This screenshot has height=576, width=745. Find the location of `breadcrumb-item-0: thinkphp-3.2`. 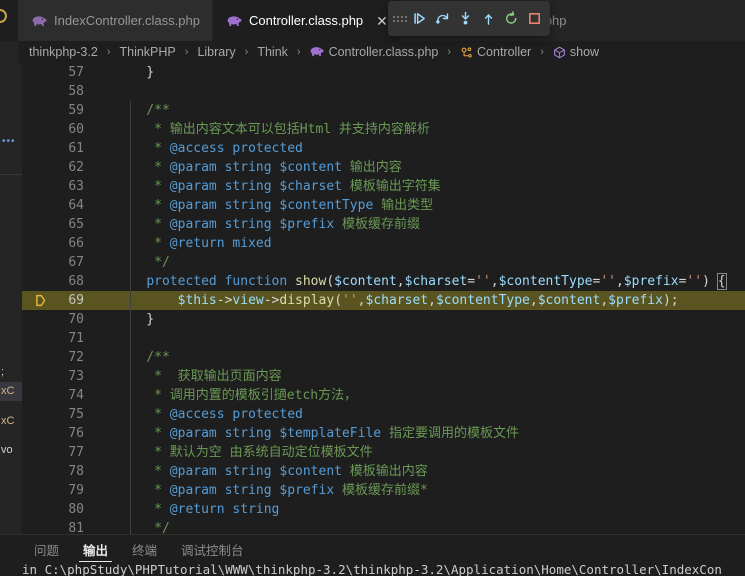

breadcrumb-item-0: thinkphp-3.2 is located at coordinates (63, 52).